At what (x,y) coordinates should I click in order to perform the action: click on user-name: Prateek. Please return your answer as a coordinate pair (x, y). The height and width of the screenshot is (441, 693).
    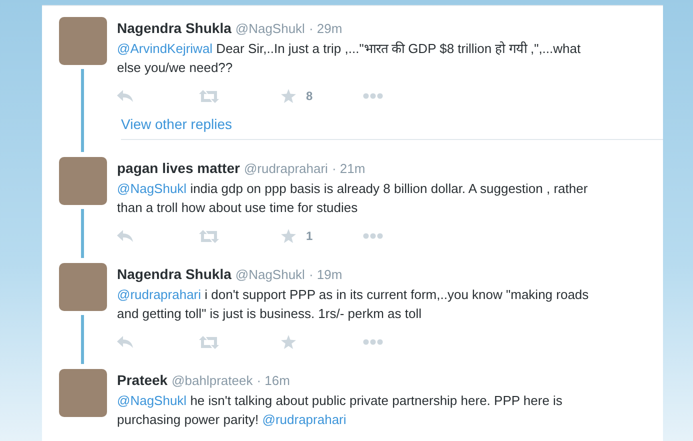
    Looking at the image, I should click on (142, 380).